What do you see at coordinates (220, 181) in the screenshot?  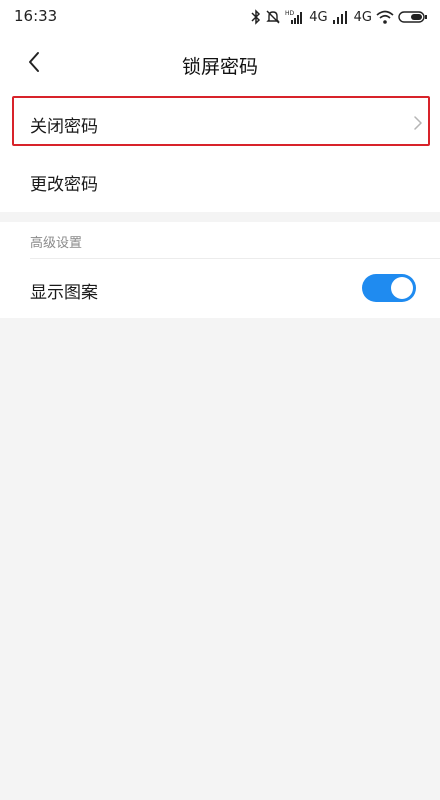 I see `change-password-row: 更改密码` at bounding box center [220, 181].